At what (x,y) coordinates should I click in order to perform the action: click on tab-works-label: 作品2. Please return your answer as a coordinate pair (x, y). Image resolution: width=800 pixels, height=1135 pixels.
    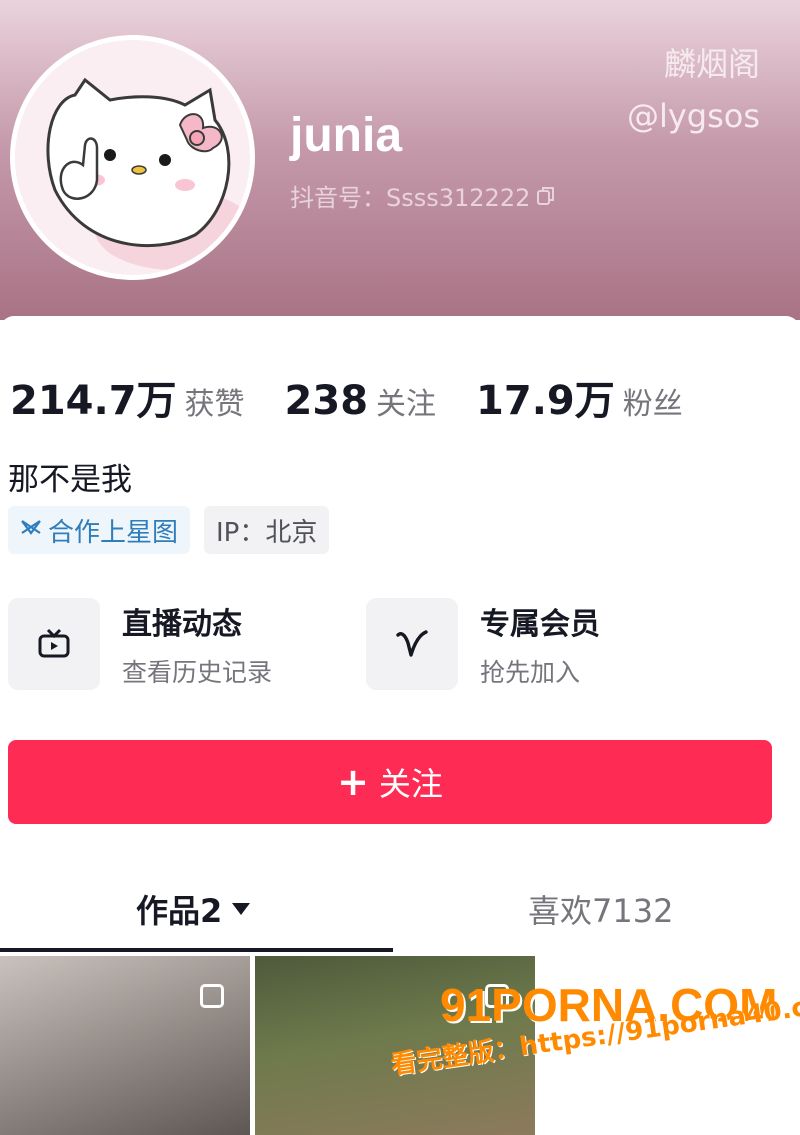
    Looking at the image, I should click on (179, 911).